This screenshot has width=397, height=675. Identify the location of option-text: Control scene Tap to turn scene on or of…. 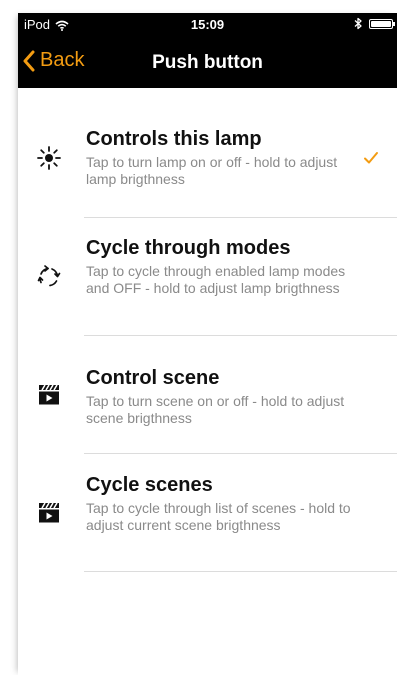
(221, 396).